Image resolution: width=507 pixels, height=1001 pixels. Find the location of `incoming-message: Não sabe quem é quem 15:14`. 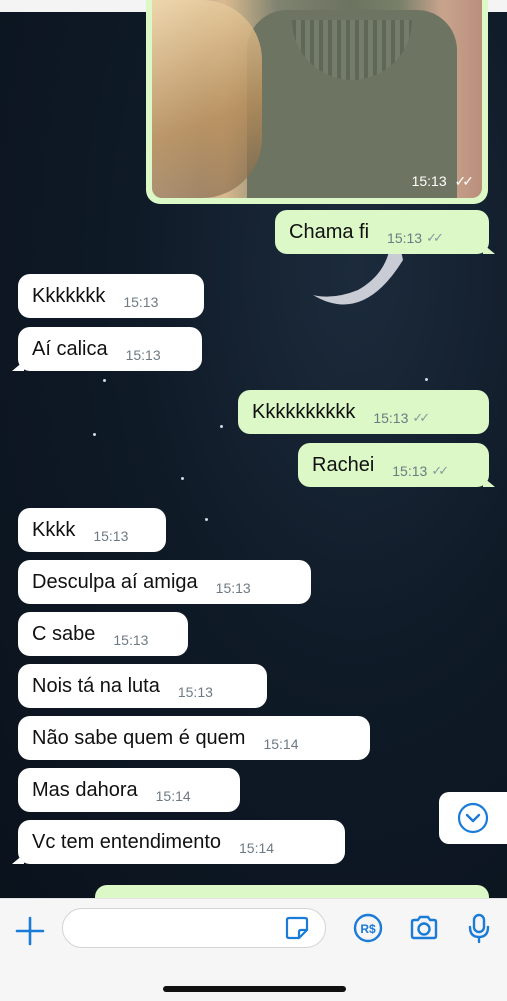

incoming-message: Não sabe quem é quem 15:14 is located at coordinates (194, 738).